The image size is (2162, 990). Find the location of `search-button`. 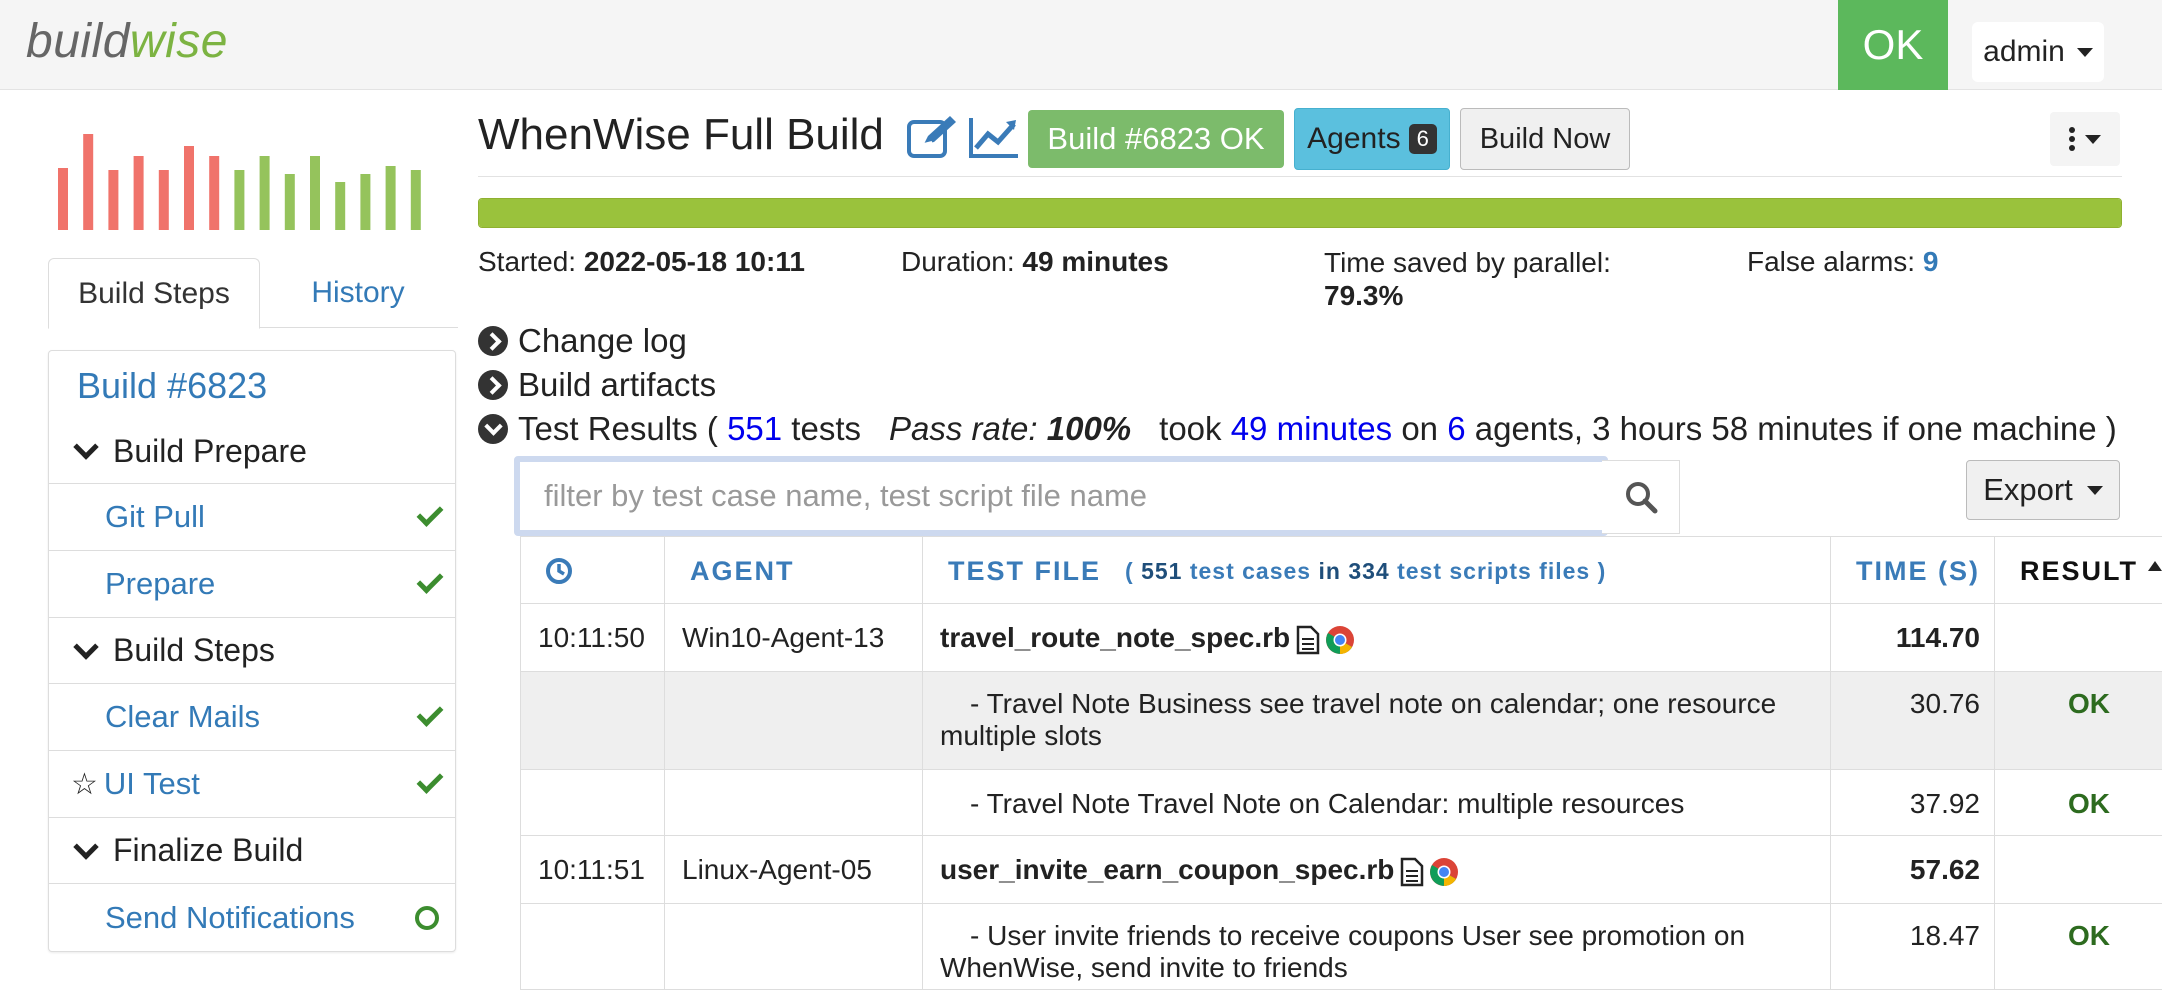

search-button is located at coordinates (1641, 497).